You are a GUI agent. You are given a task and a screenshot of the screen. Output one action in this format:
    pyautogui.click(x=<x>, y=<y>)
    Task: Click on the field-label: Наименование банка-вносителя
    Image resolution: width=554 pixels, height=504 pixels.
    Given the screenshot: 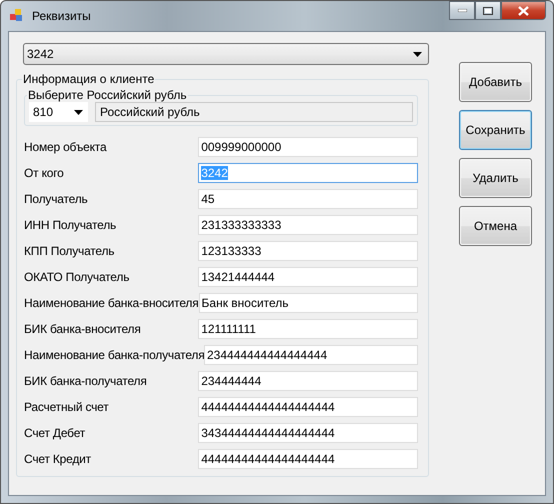 What is the action you would take?
    pyautogui.click(x=111, y=303)
    